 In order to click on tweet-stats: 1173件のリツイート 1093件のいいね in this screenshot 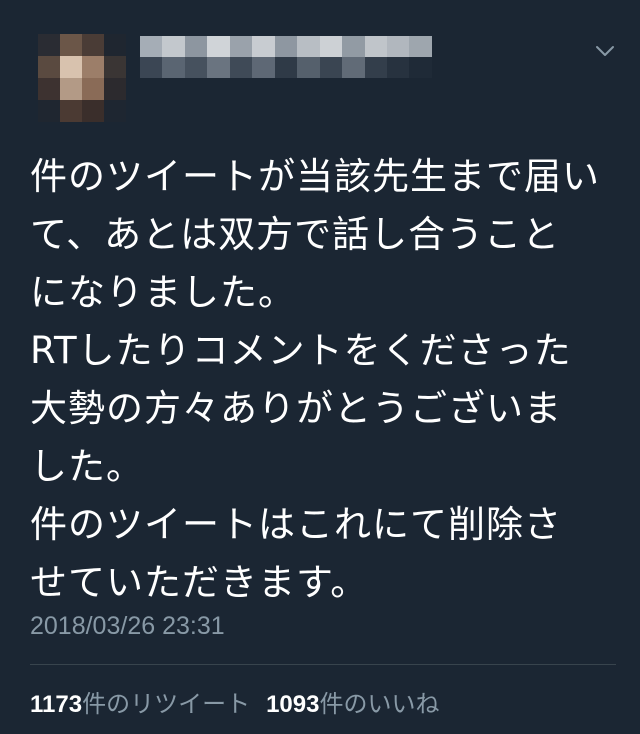, I will do `click(242, 701)`.